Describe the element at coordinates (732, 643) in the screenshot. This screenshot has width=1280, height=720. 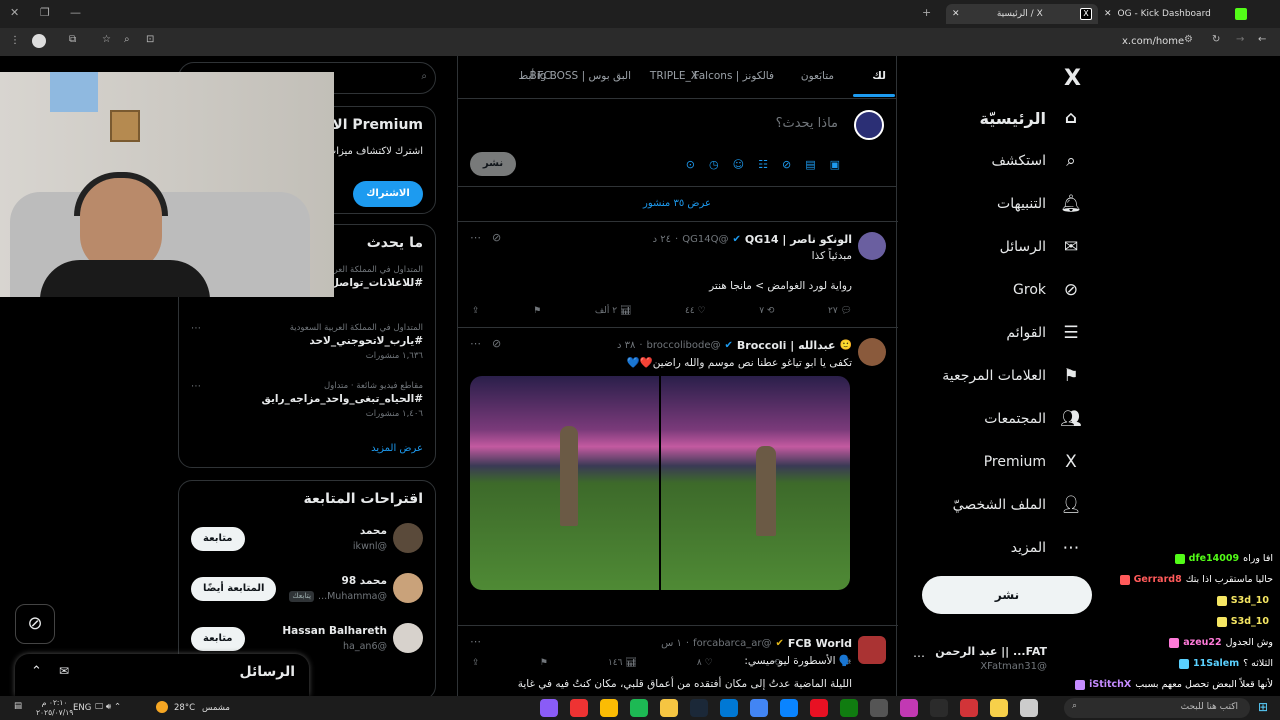
I see `tweet-handle: @forcabarca_ar` at that location.